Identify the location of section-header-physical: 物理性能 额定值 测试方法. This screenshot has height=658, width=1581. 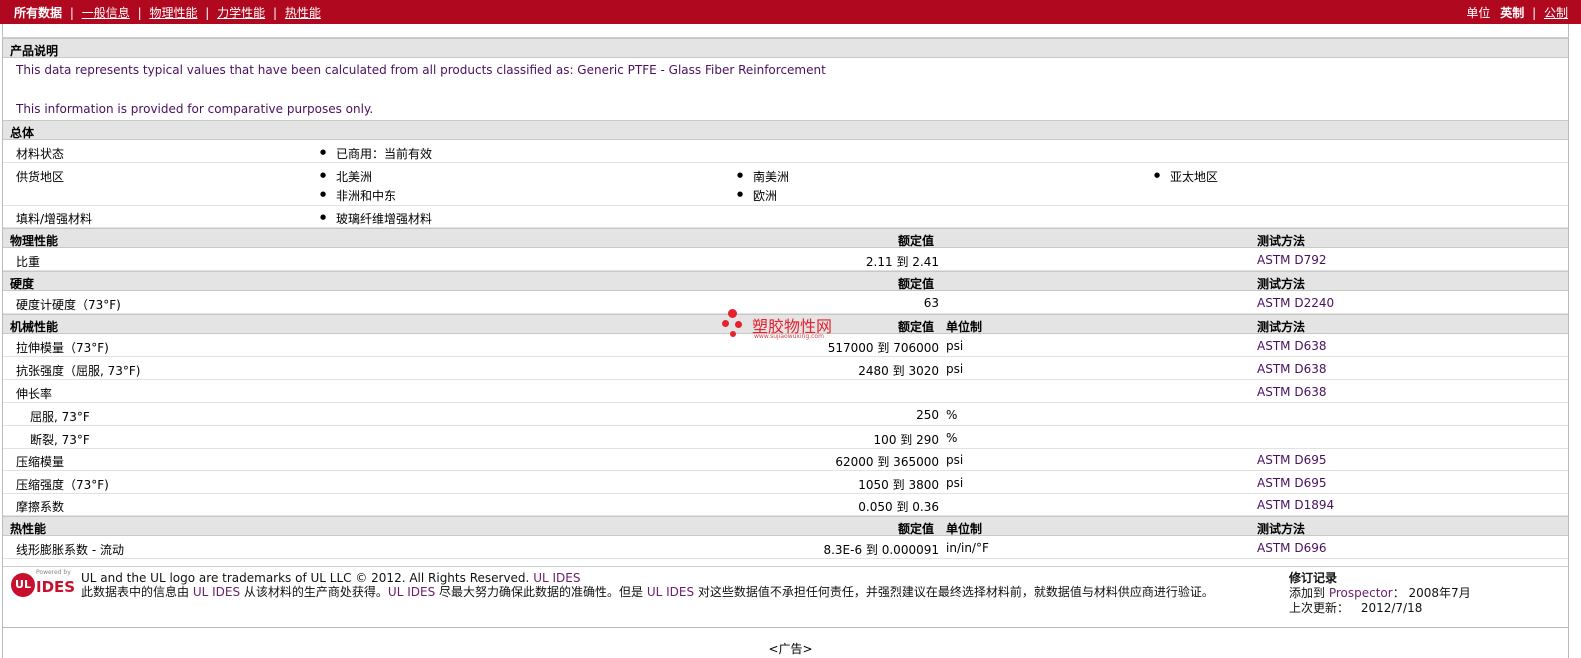
(785, 238).